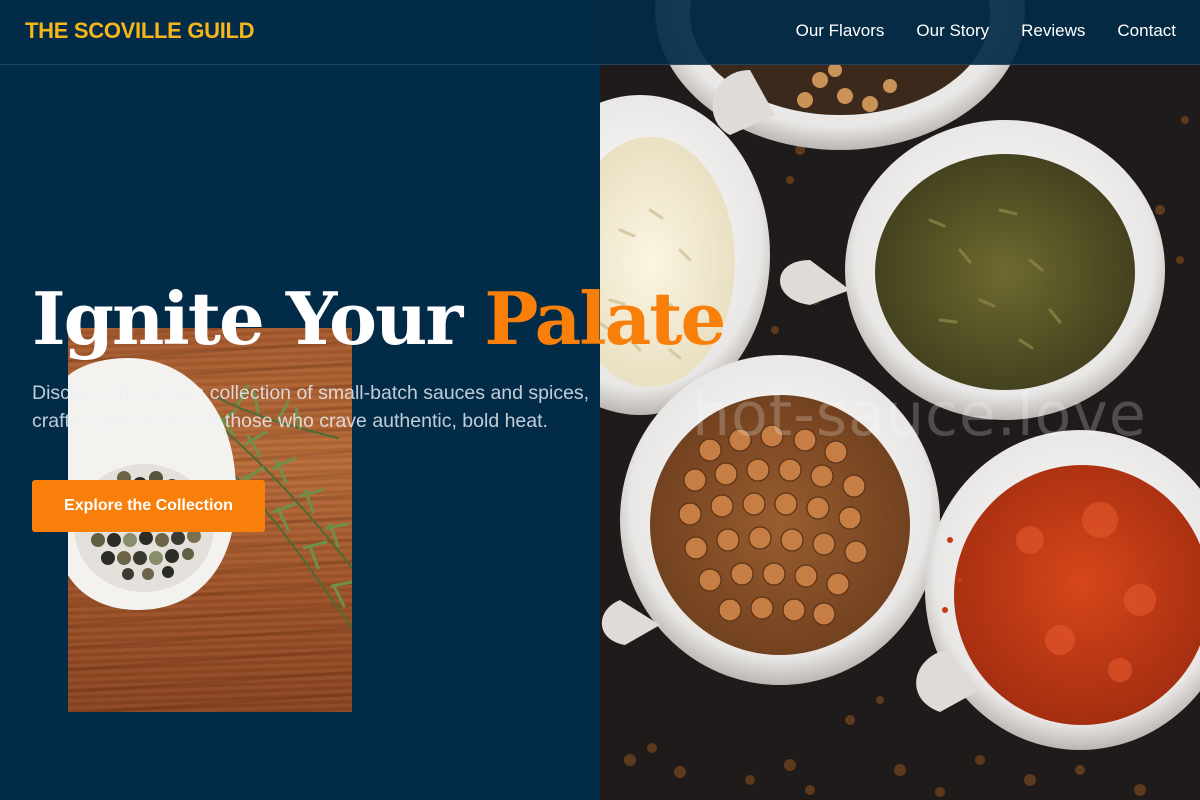 The image size is (1200, 800). I want to click on nav-link-our-flavors: Our Flavors, so click(840, 31).